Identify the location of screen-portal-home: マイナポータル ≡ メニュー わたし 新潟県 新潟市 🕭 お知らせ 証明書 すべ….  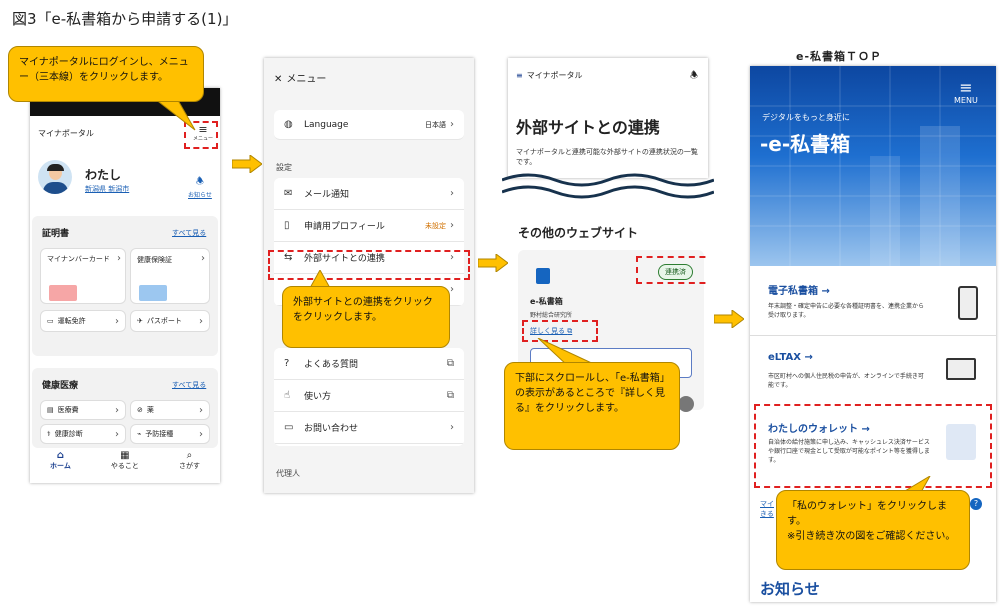
(125, 285).